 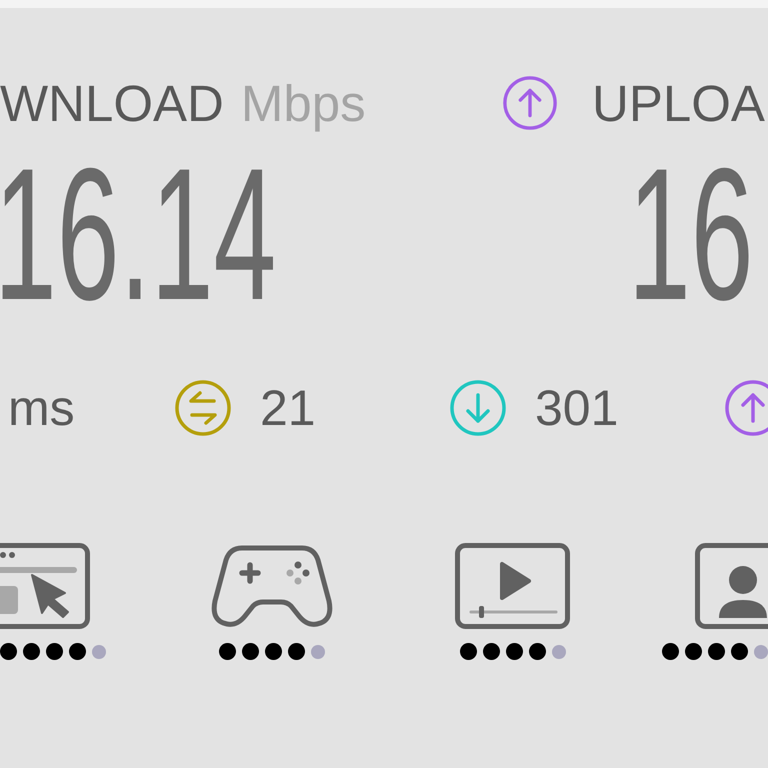 I want to click on browser-cursor-icon, so click(x=45, y=586).